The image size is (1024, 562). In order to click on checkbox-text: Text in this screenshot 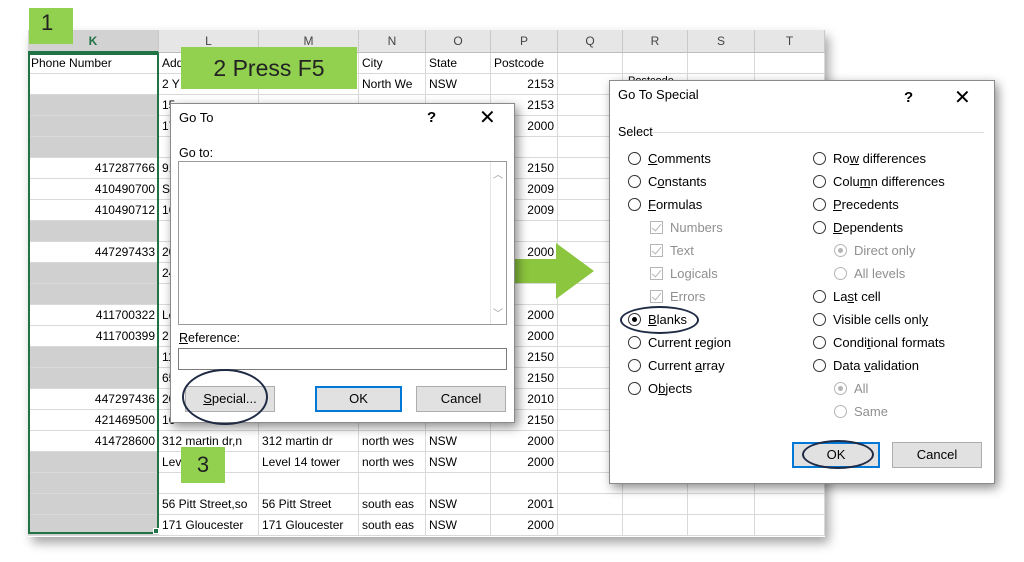, I will do `click(672, 251)`.